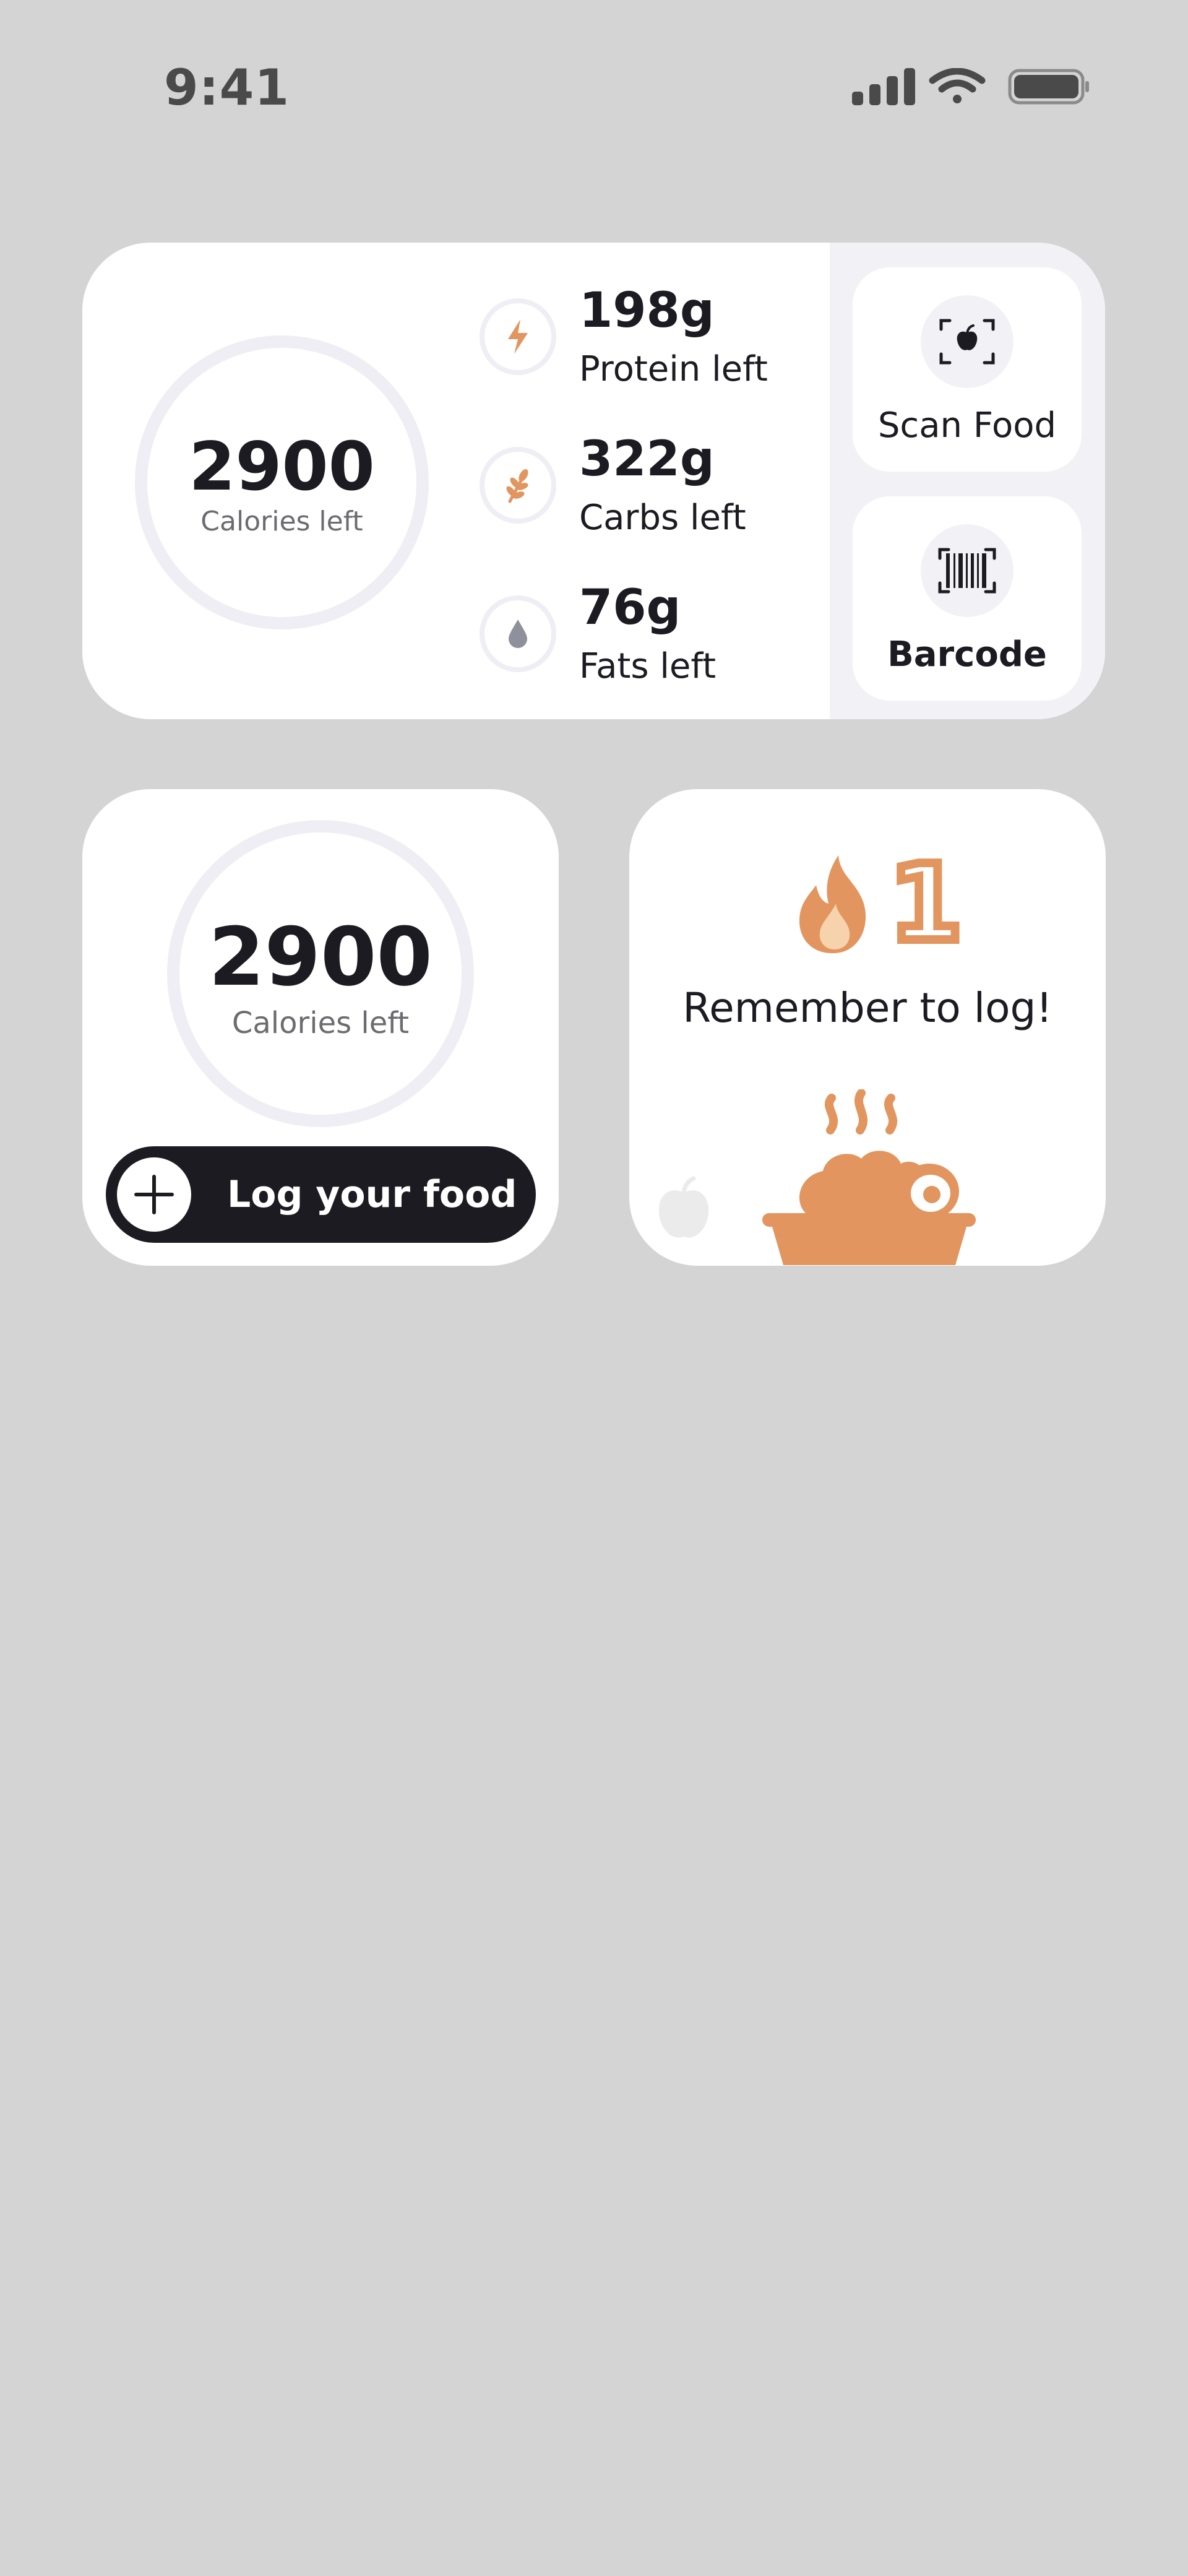 The height and width of the screenshot is (2576, 1188). Describe the element at coordinates (320, 1023) in the screenshot. I see `small-calories-label: Calories left` at that location.